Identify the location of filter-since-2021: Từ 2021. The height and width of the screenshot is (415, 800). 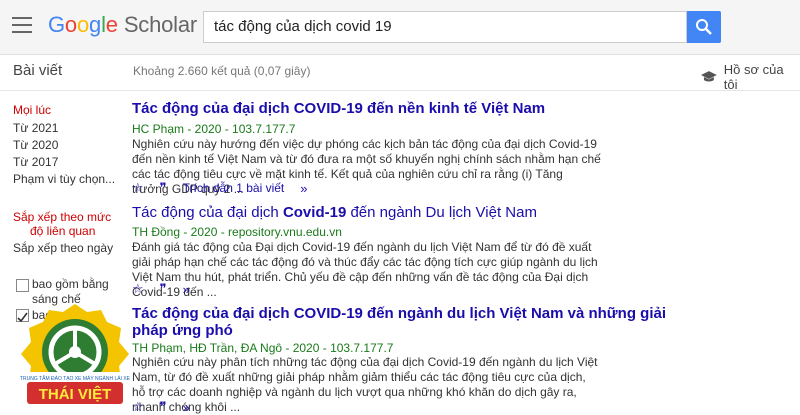
(35, 128).